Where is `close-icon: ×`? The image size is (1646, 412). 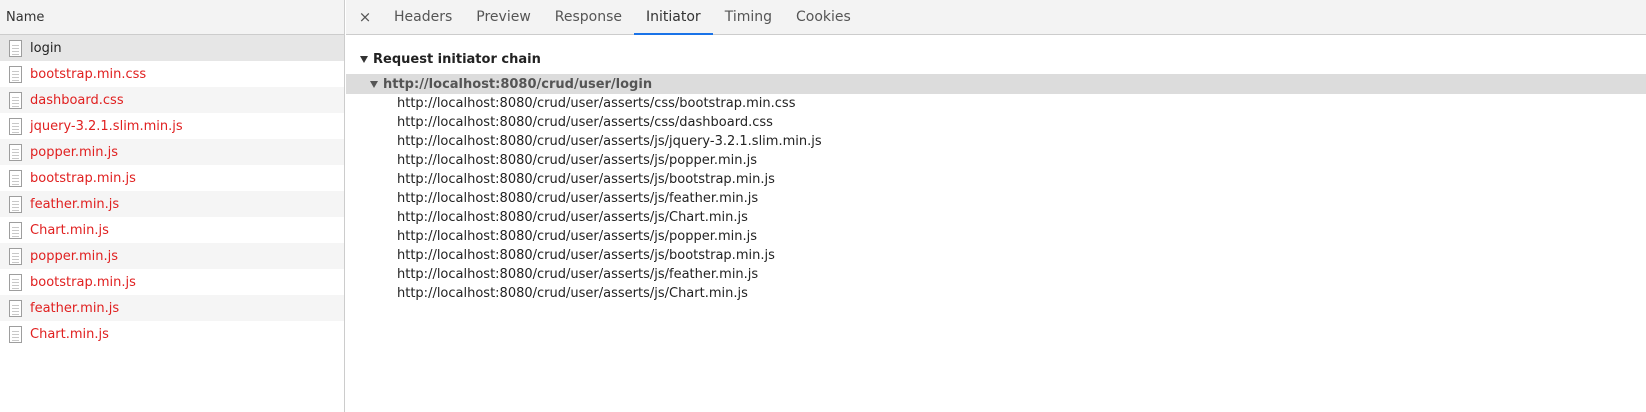
close-icon: × is located at coordinates (365, 17).